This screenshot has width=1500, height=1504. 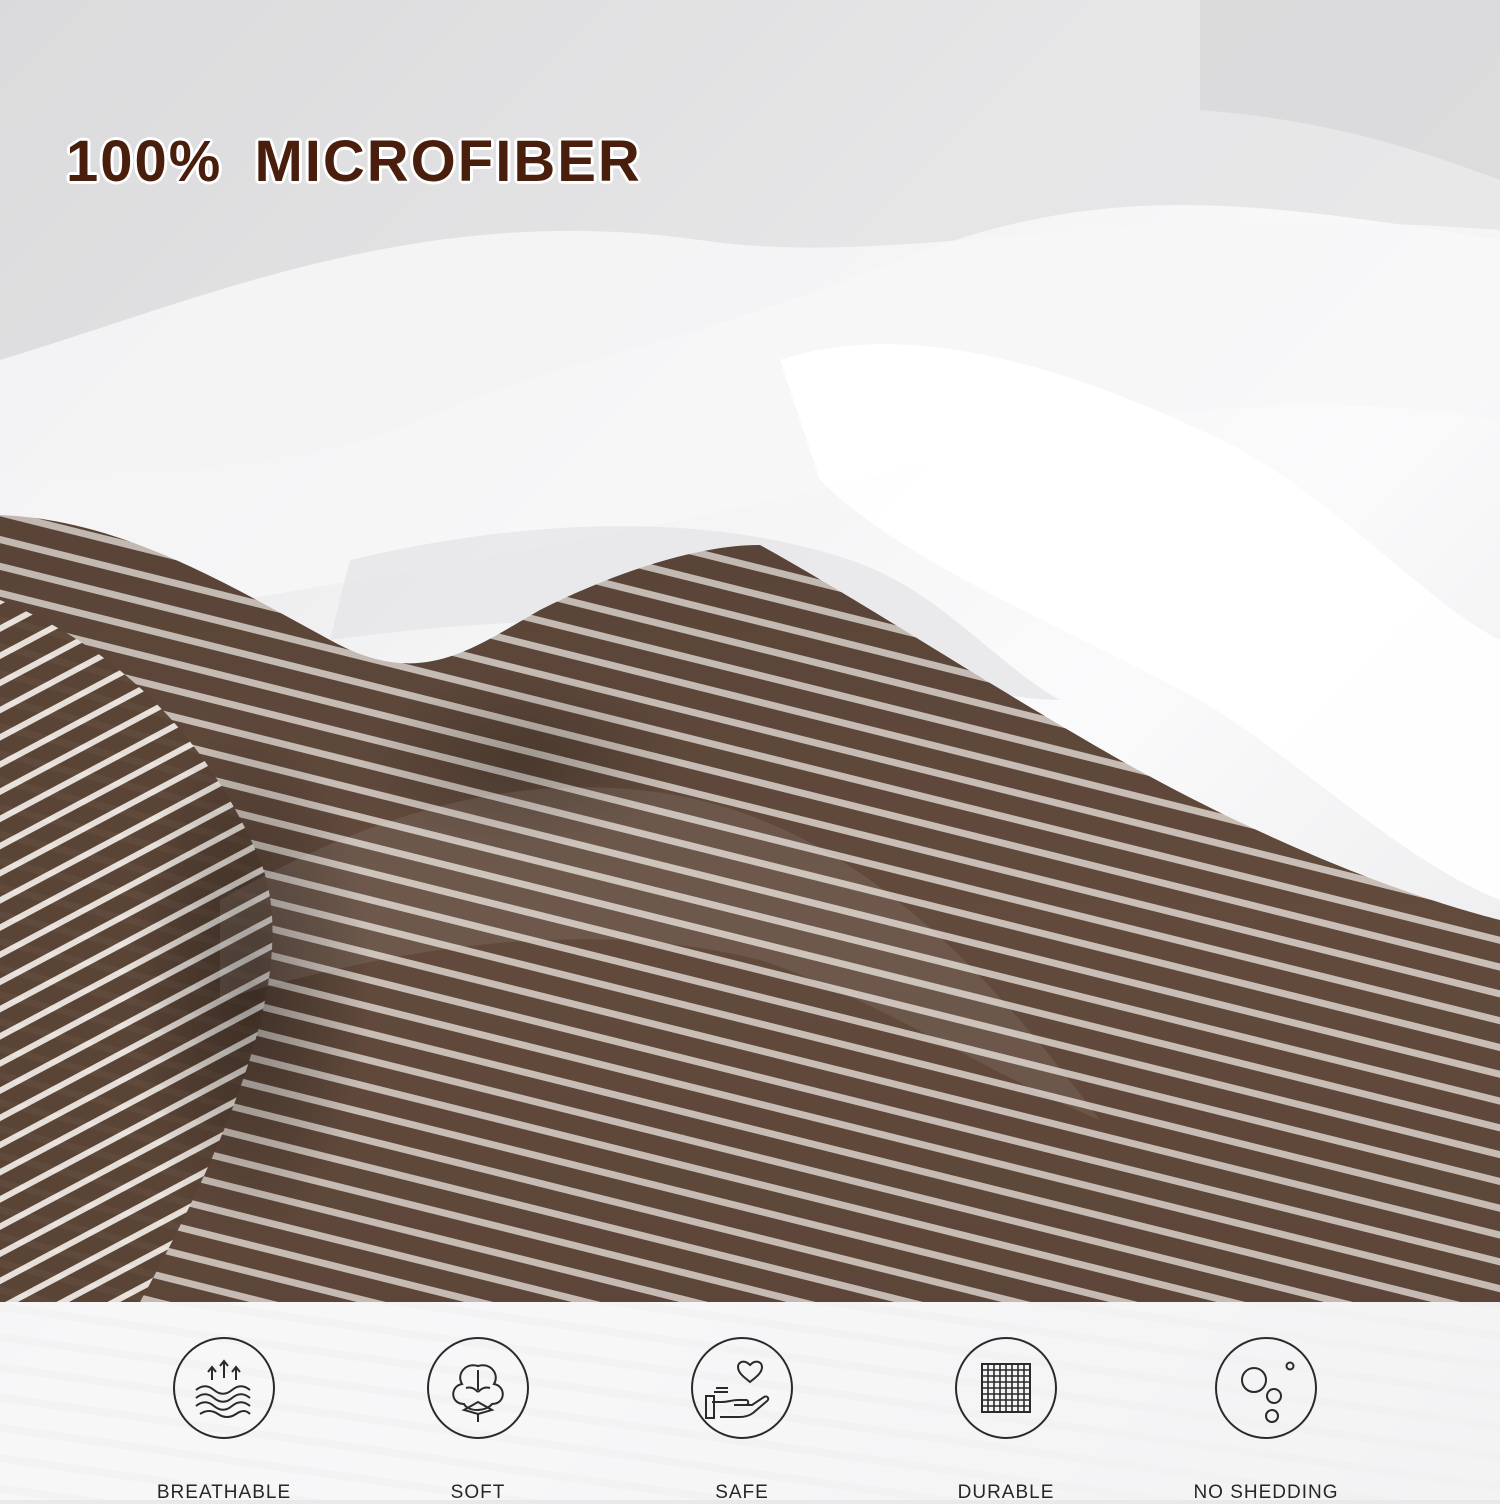 I want to click on feature-label: SOFT, so click(x=478, y=1492).